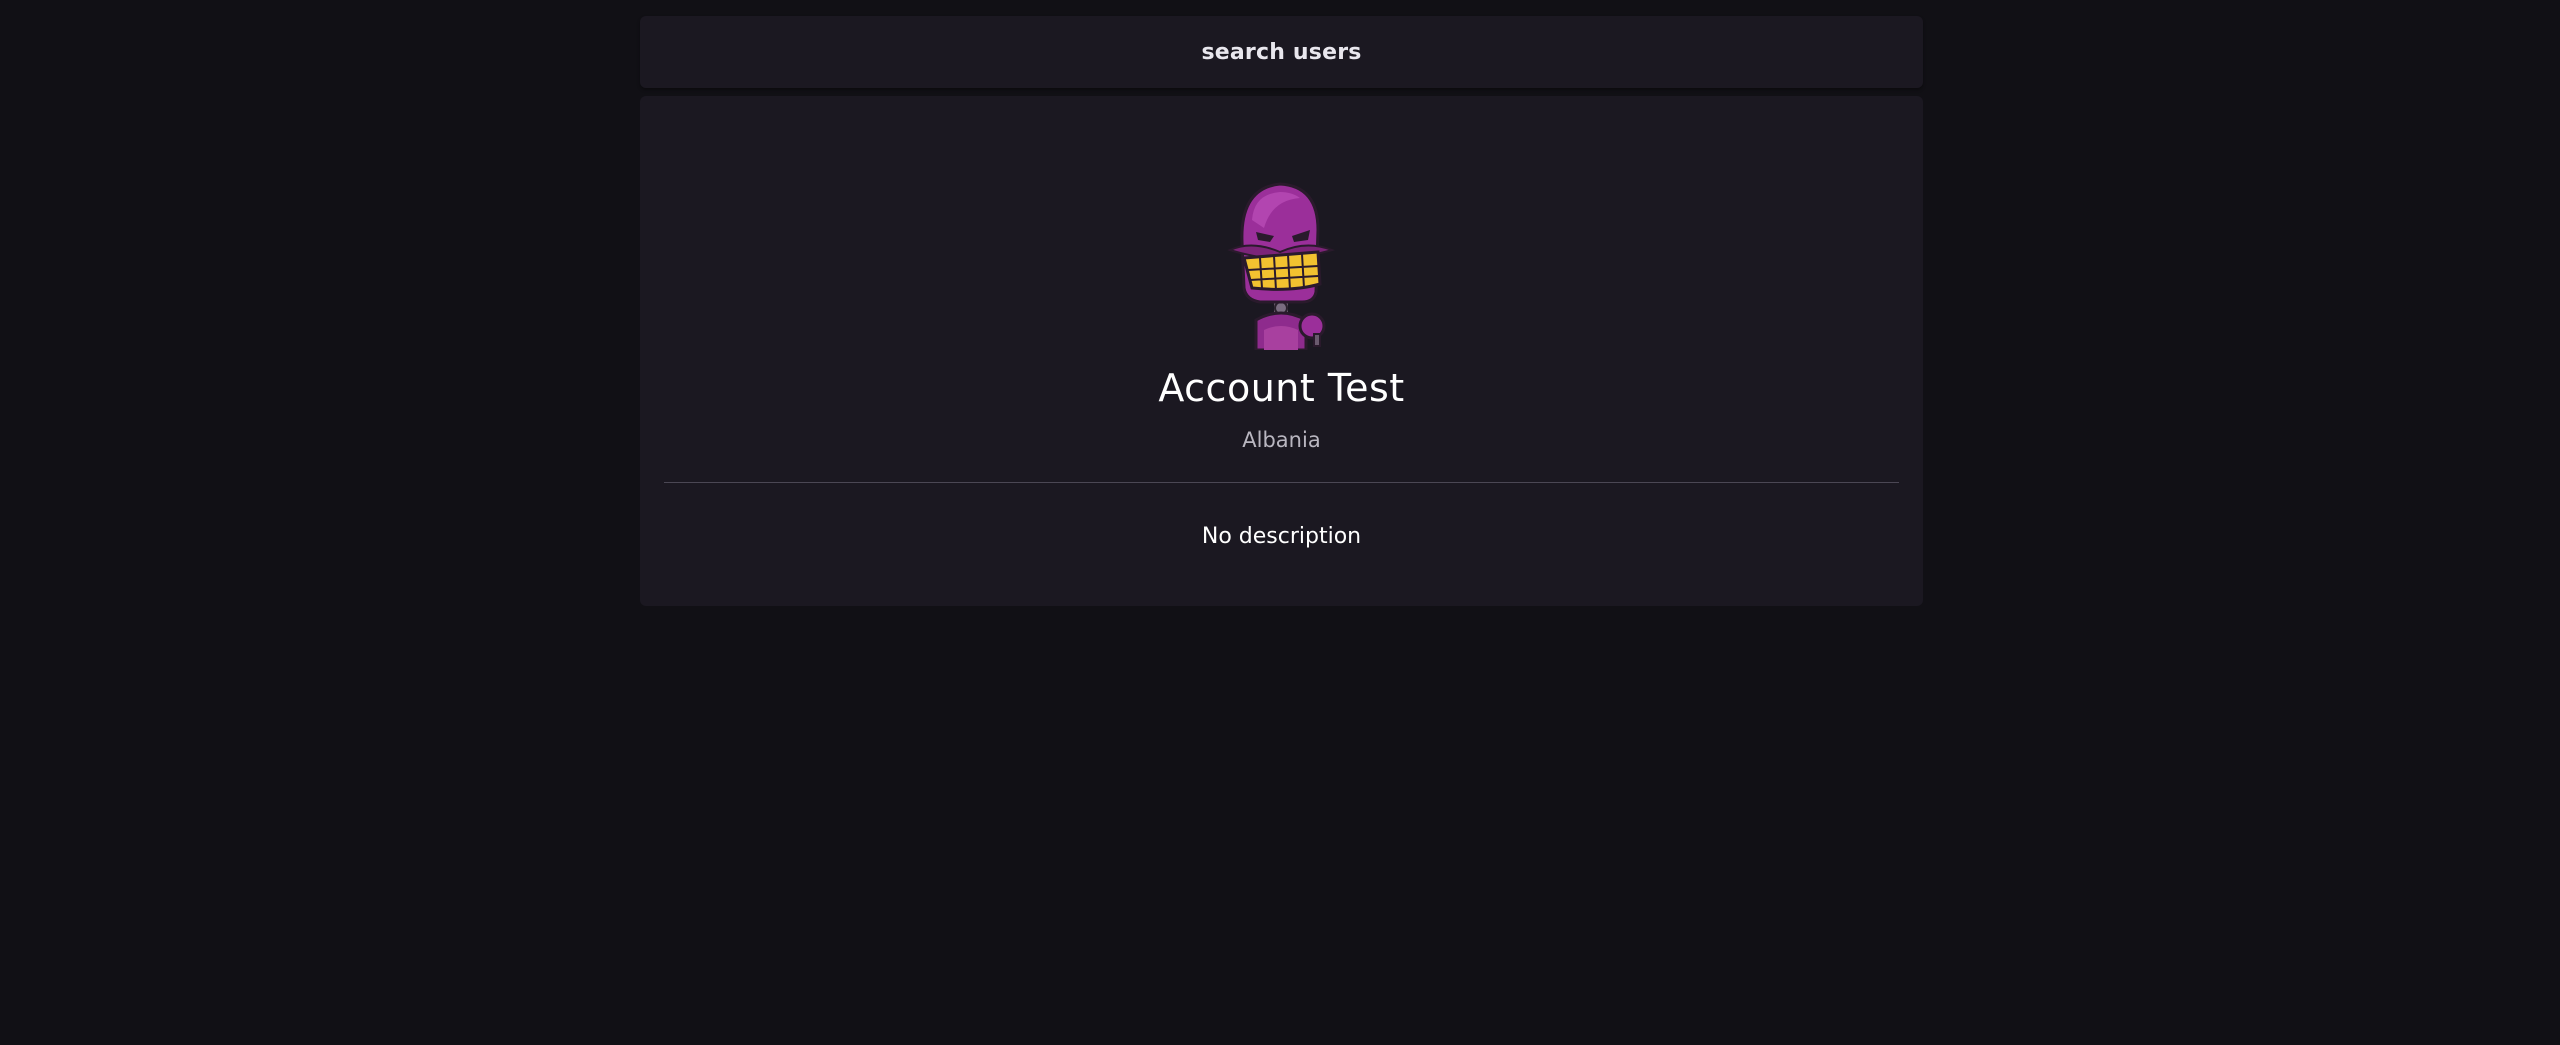 This screenshot has height=1045, width=2560. Describe the element at coordinates (1281, 482) in the screenshot. I see `divider` at that location.